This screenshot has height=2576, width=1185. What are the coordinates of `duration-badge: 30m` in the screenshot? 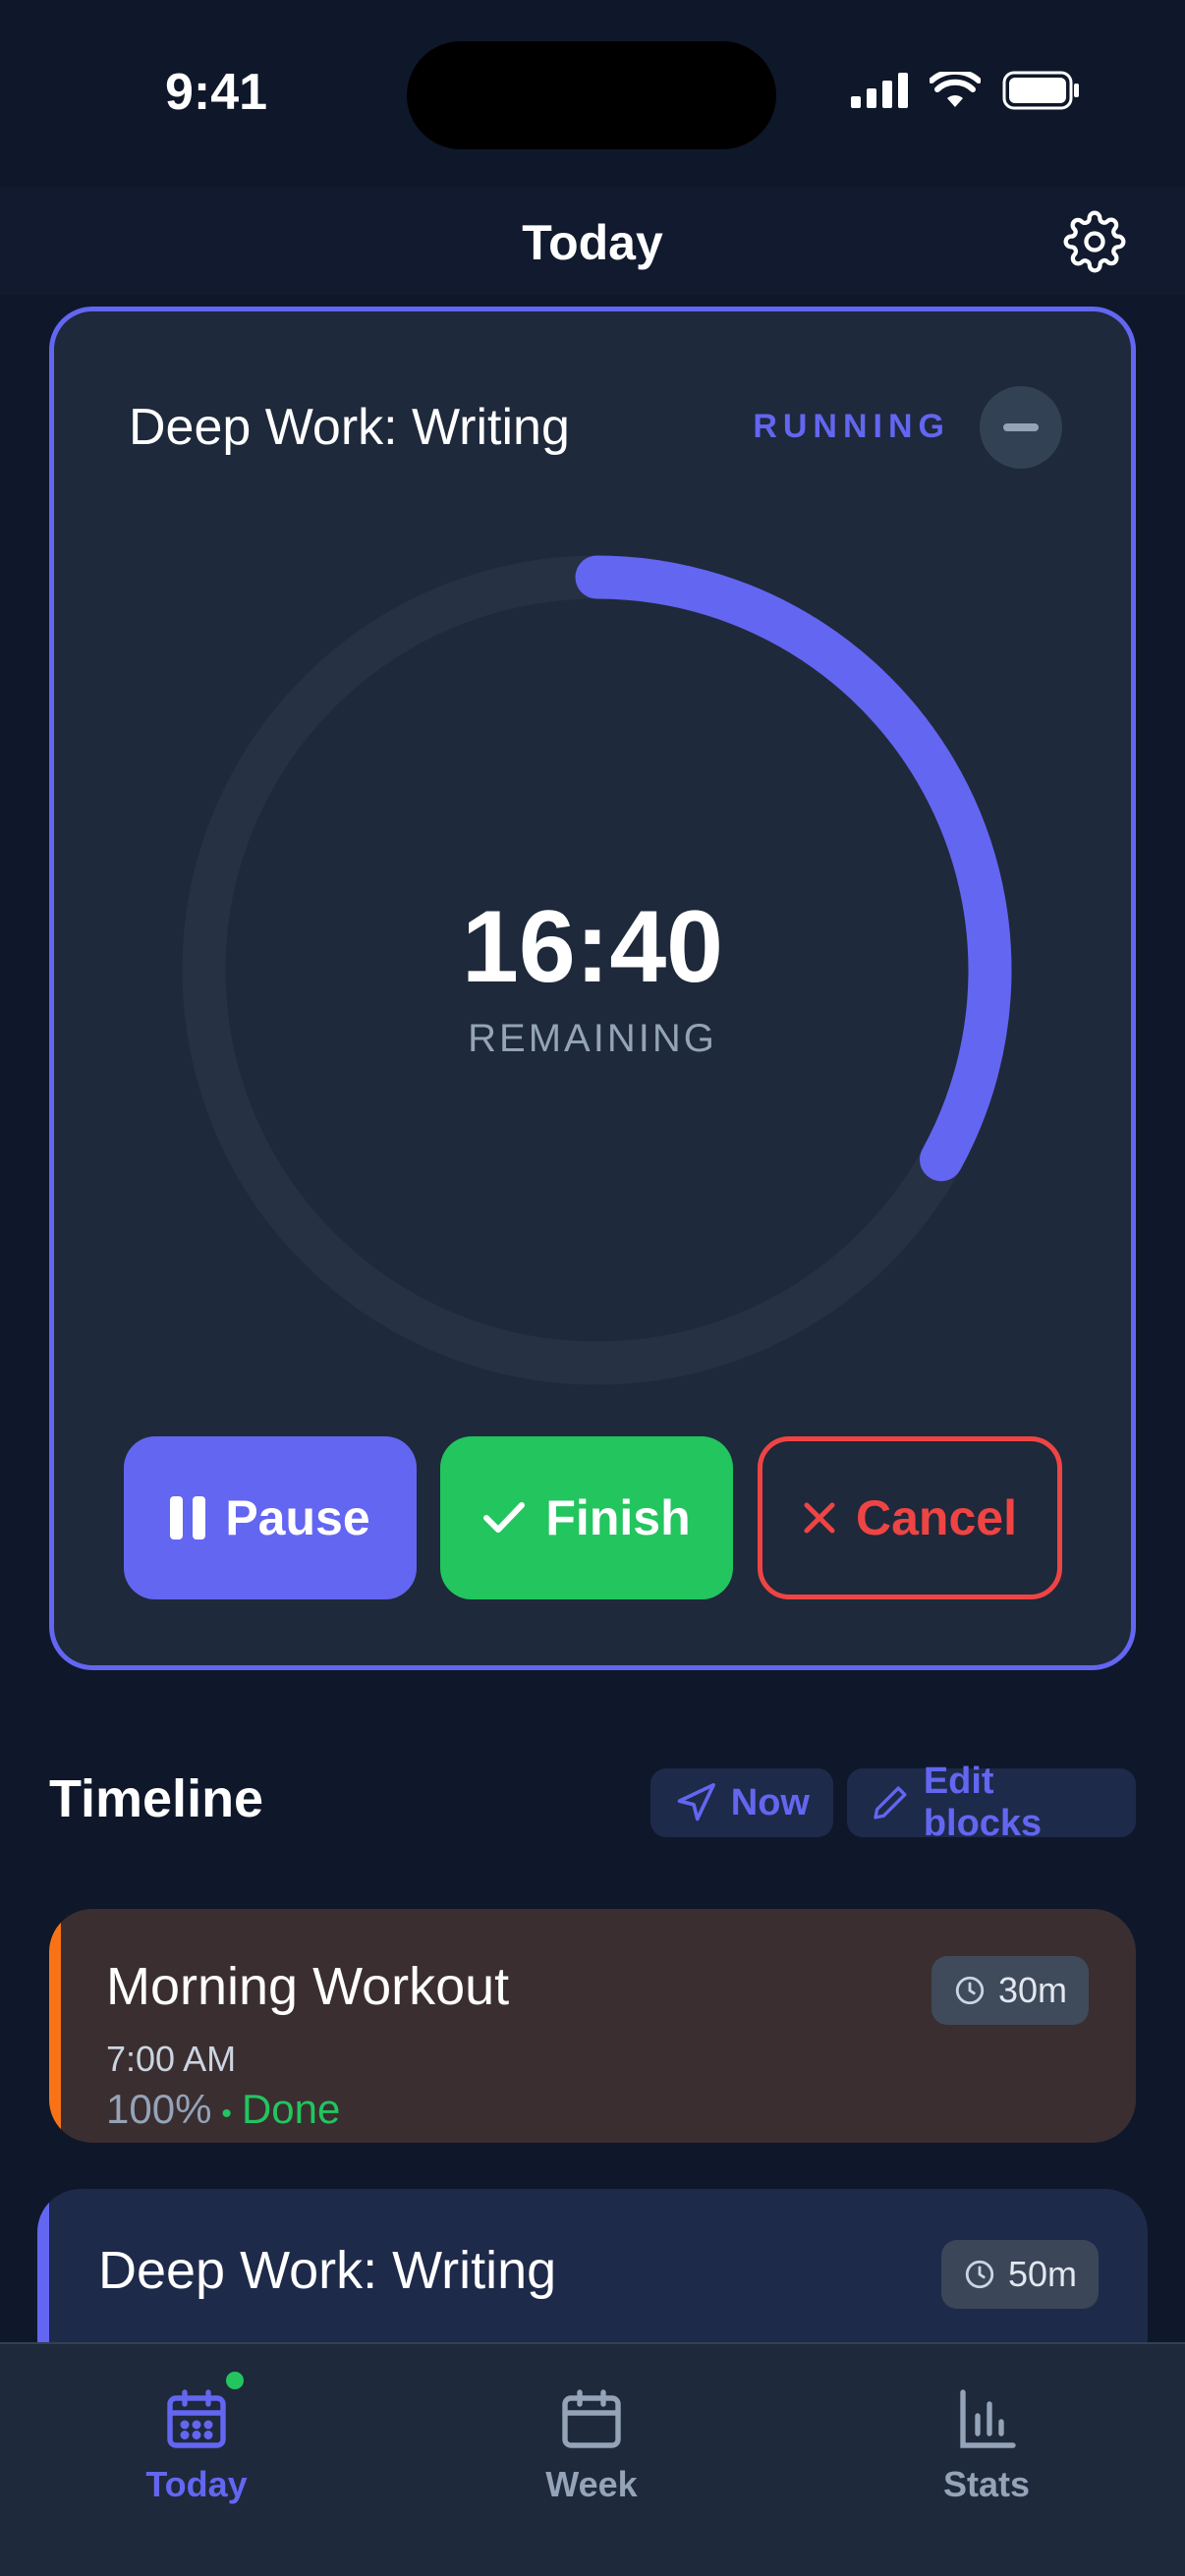 It's located at (1010, 1990).